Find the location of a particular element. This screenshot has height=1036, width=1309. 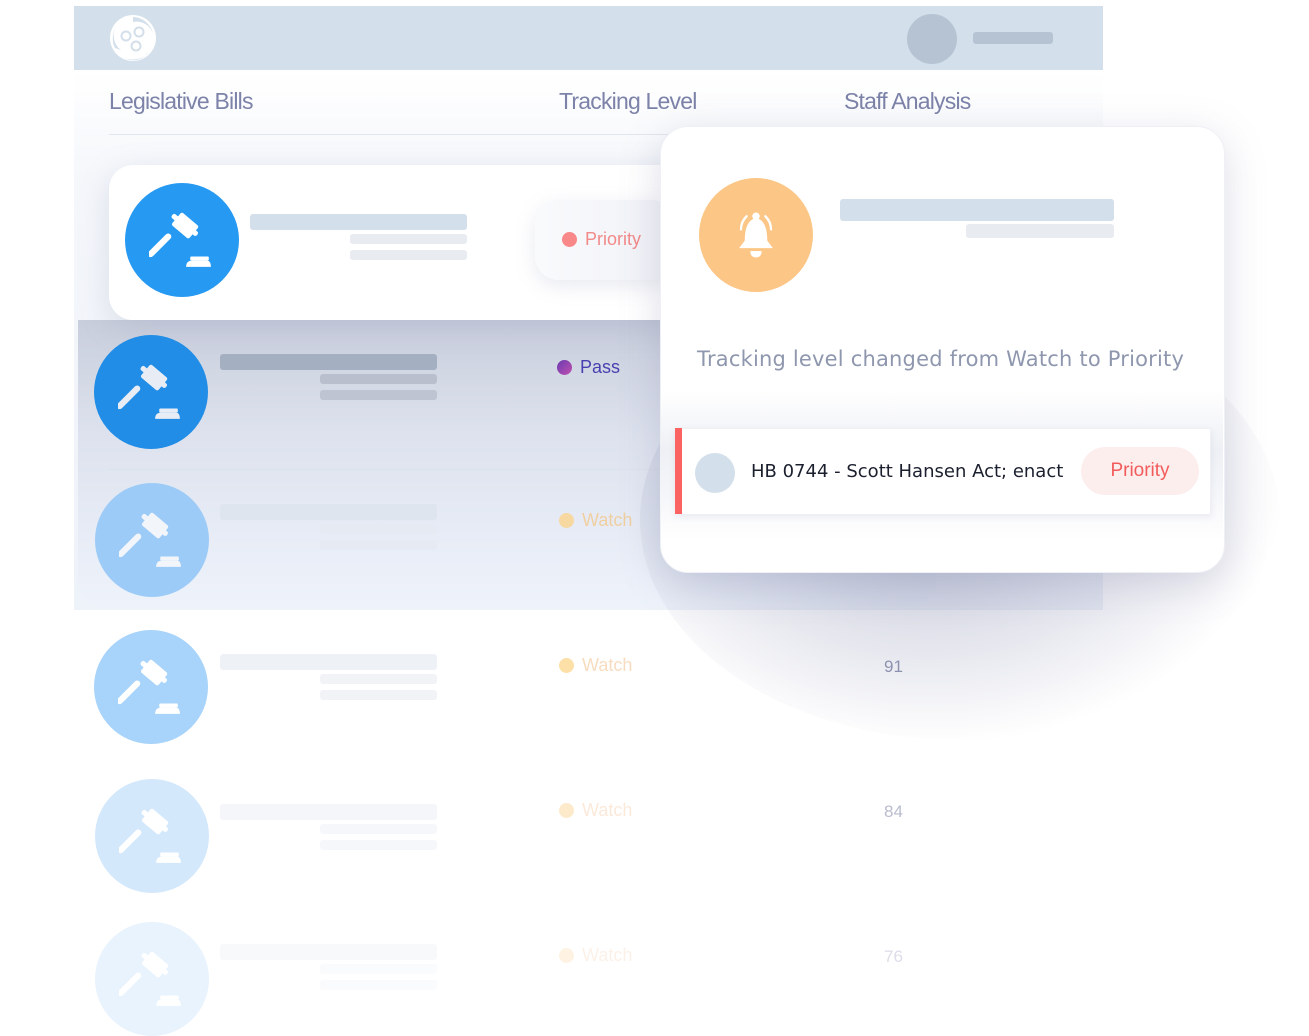

bell-avatar is located at coordinates (756, 235).